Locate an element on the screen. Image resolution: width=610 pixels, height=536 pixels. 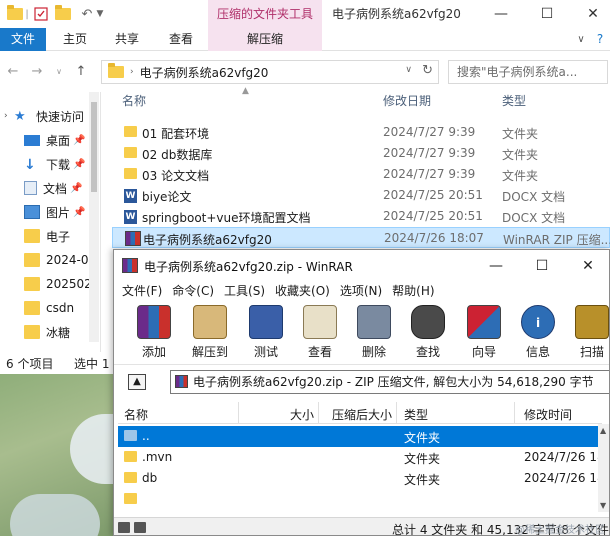
sidebar-item-desktop: 桌面 📌 is located at coordinates (50, 140).